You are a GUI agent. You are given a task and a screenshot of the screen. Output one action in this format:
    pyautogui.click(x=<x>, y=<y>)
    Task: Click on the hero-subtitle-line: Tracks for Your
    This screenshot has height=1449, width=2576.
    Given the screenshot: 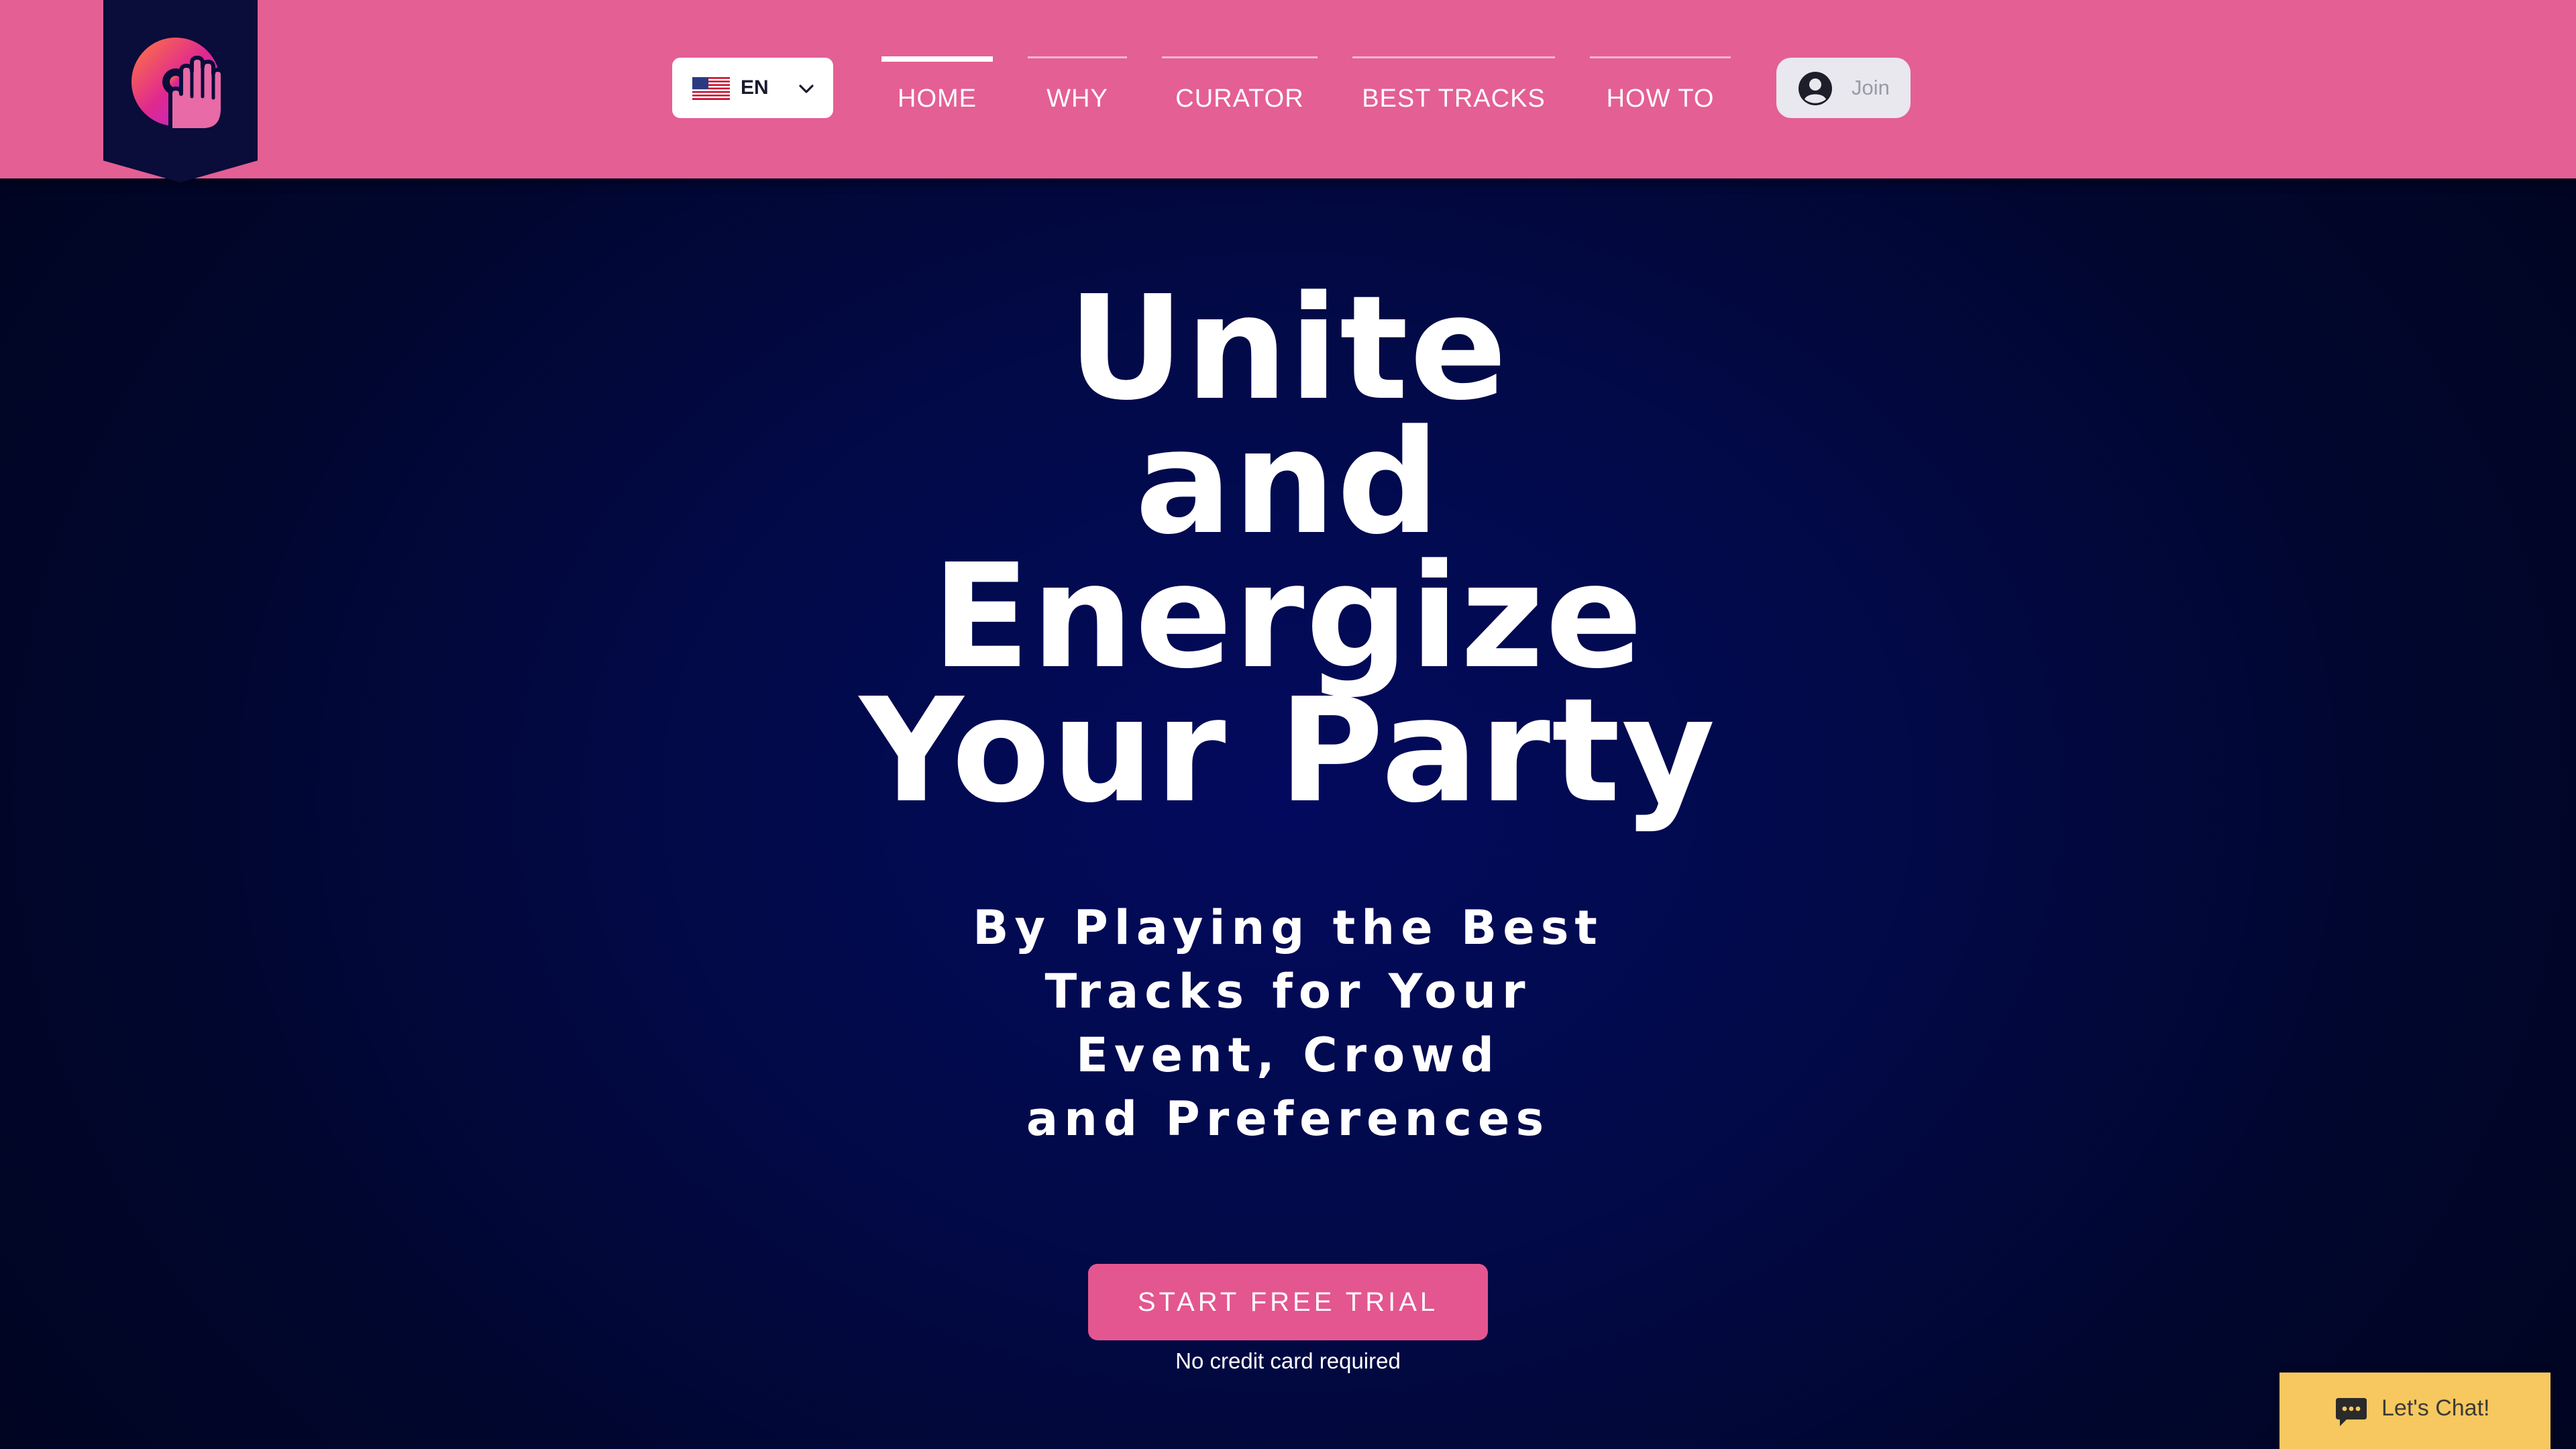 What is the action you would take?
    pyautogui.click(x=1288, y=991)
    